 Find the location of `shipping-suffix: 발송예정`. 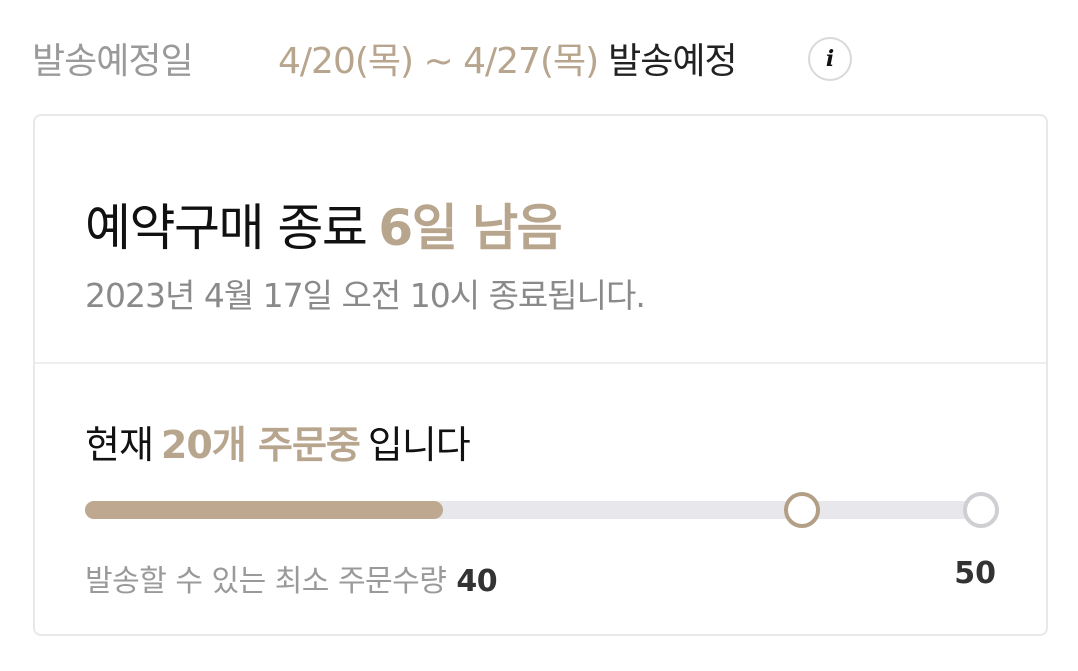

shipping-suffix: 발송예정 is located at coordinates (672, 61).